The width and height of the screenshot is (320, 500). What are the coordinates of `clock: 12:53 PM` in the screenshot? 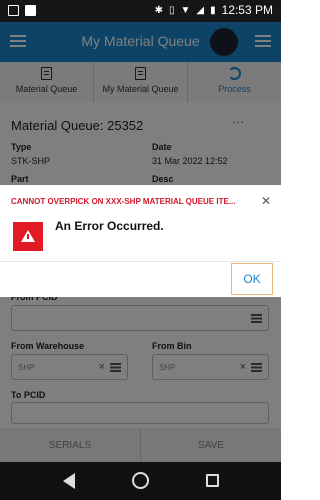 It's located at (247, 10).